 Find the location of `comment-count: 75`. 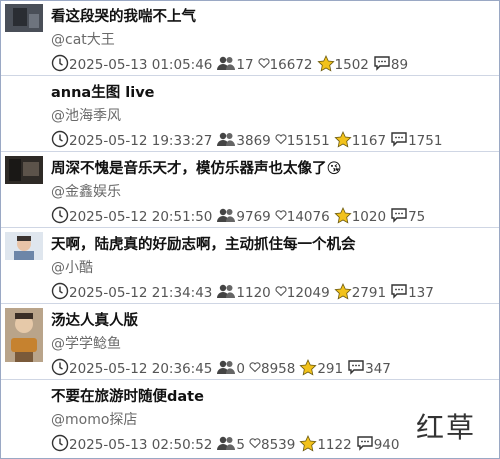

comment-count: 75 is located at coordinates (417, 217).